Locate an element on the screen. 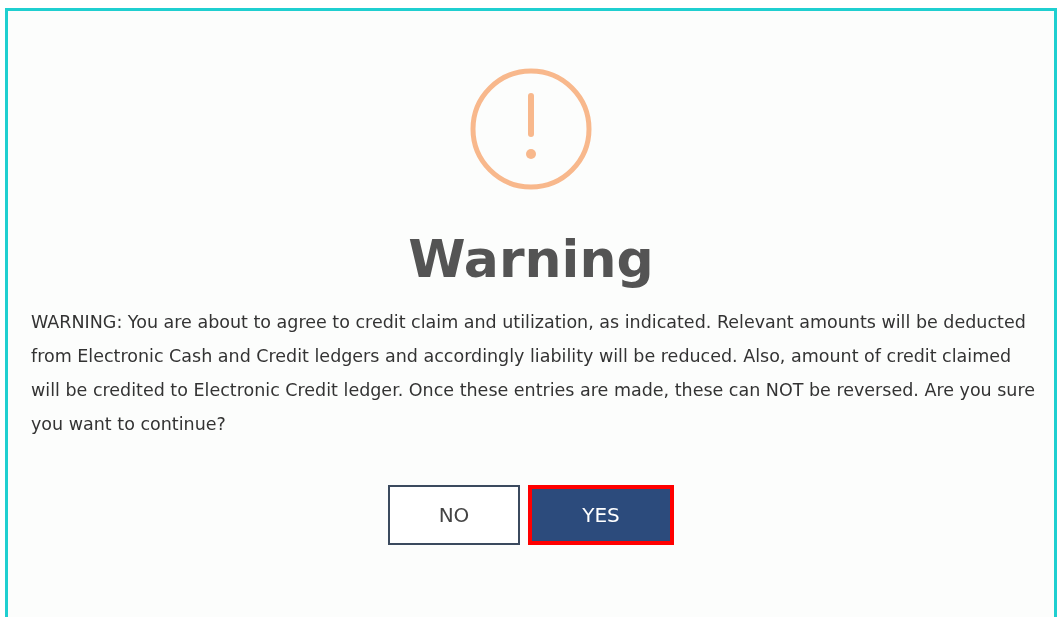 This screenshot has height=617, width=1061. no-button: NO is located at coordinates (454, 515).